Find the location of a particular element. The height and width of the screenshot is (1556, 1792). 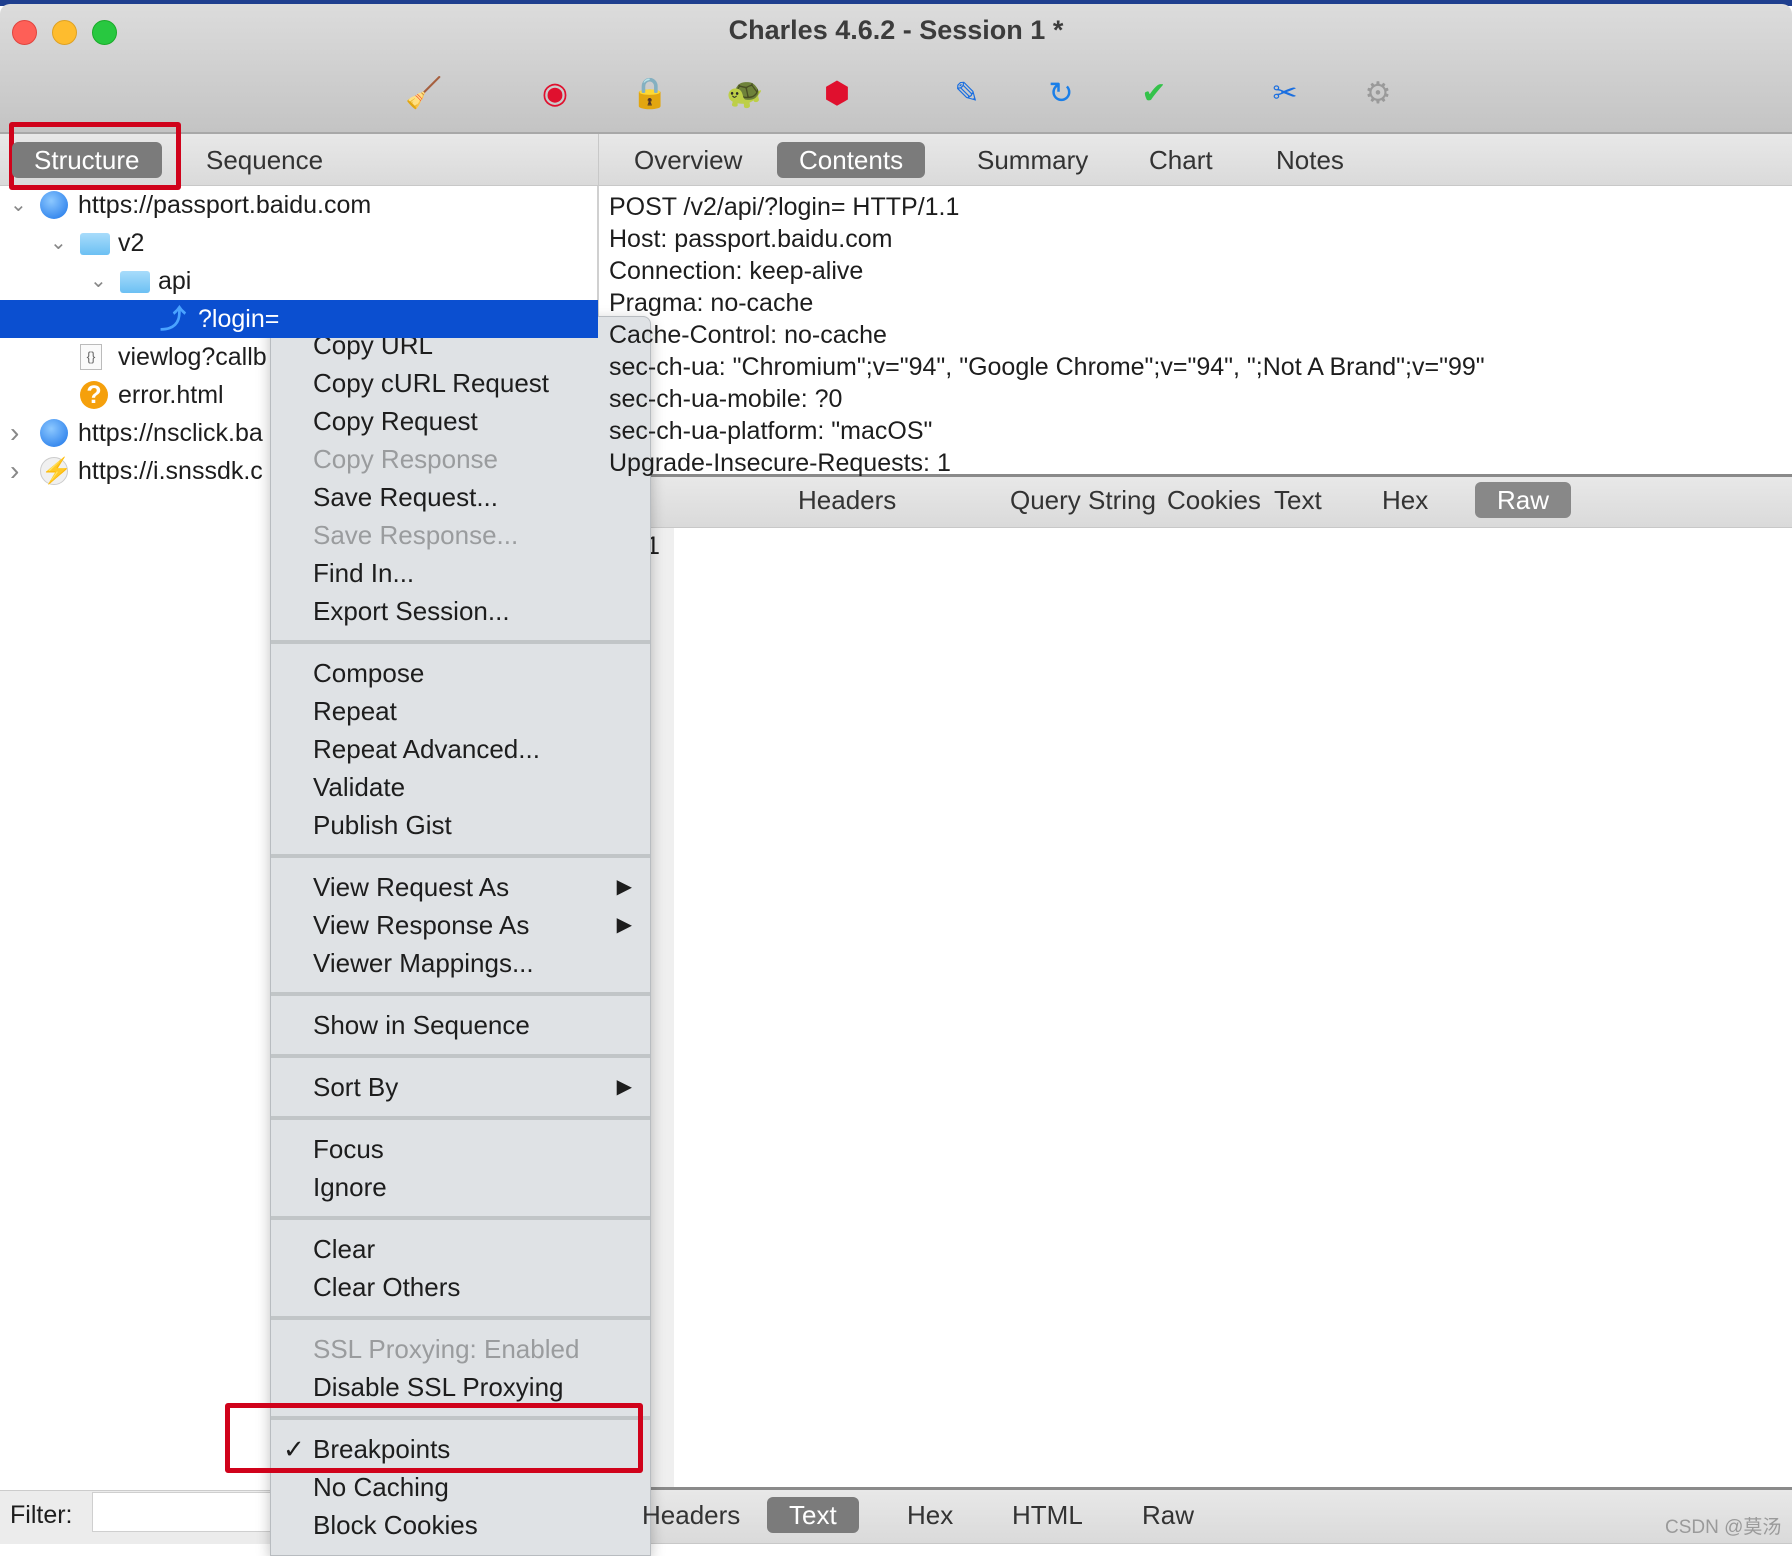

tree-item: ? error.html is located at coordinates (299, 395).